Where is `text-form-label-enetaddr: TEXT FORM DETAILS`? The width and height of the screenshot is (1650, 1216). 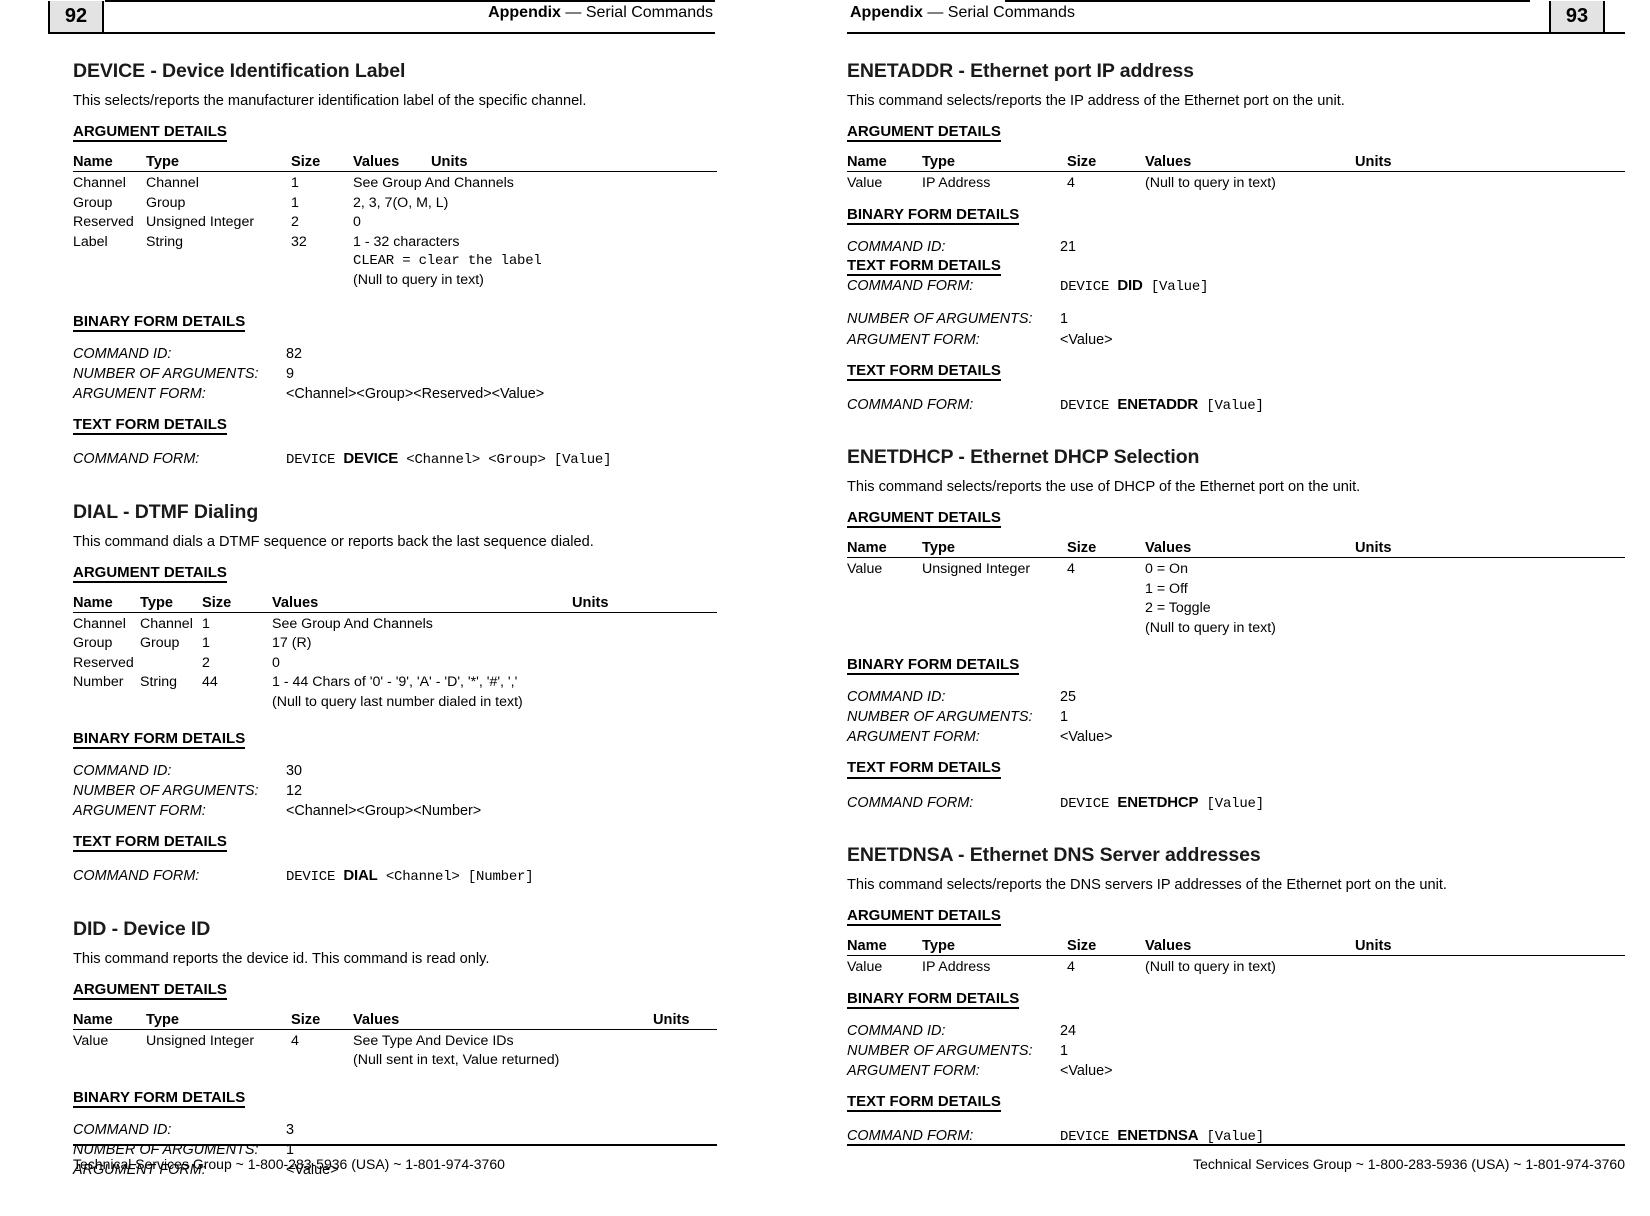
text-form-label-enetaddr: TEXT FORM DETAILS is located at coordinates (924, 371).